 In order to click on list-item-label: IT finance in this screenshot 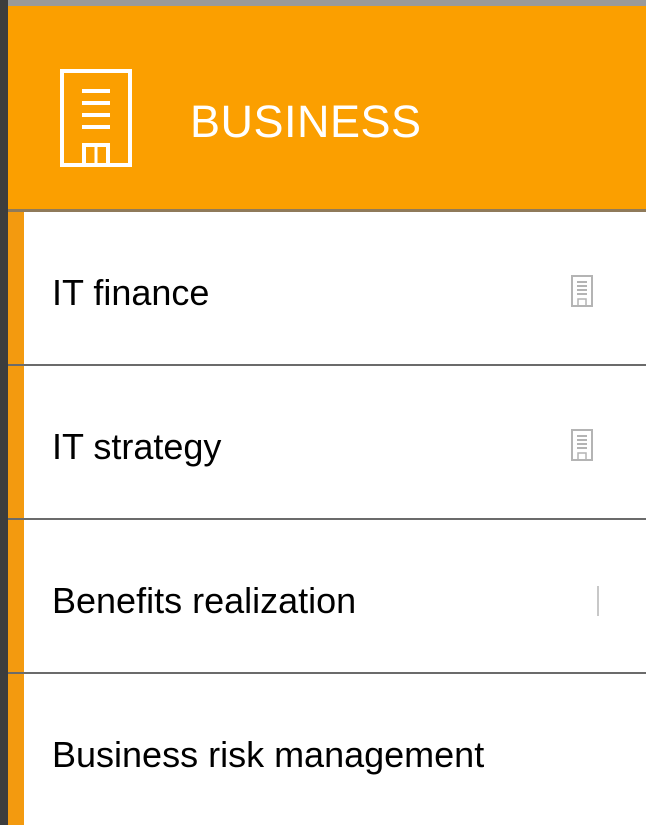, I will do `click(131, 292)`.